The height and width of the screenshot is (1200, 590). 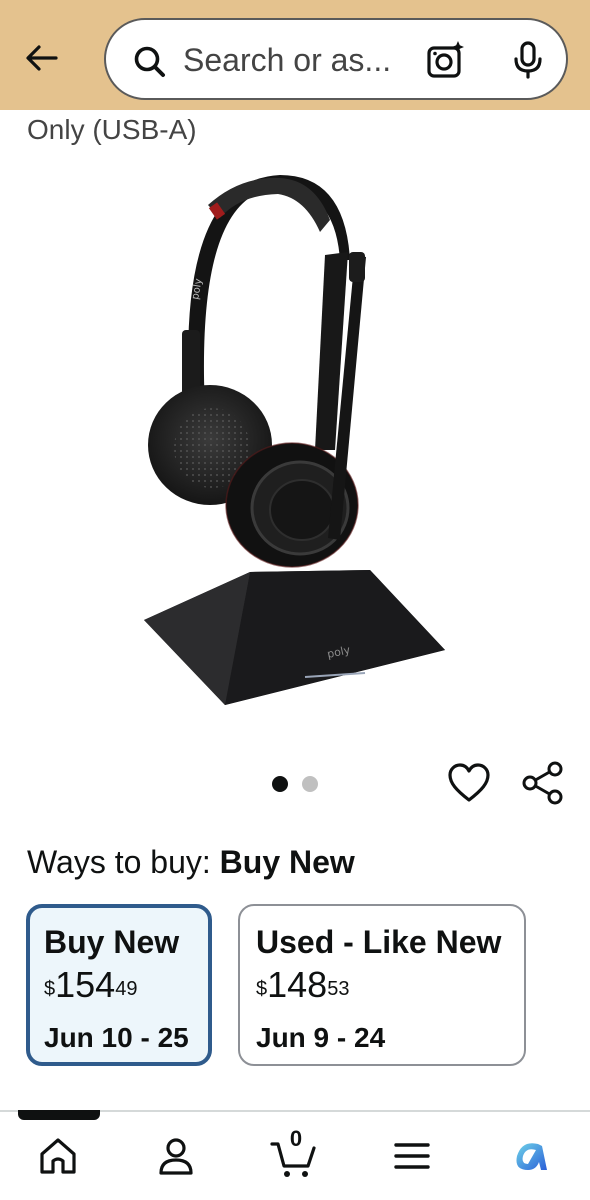 I want to click on price-fraction: 49, so click(x=126, y=989).